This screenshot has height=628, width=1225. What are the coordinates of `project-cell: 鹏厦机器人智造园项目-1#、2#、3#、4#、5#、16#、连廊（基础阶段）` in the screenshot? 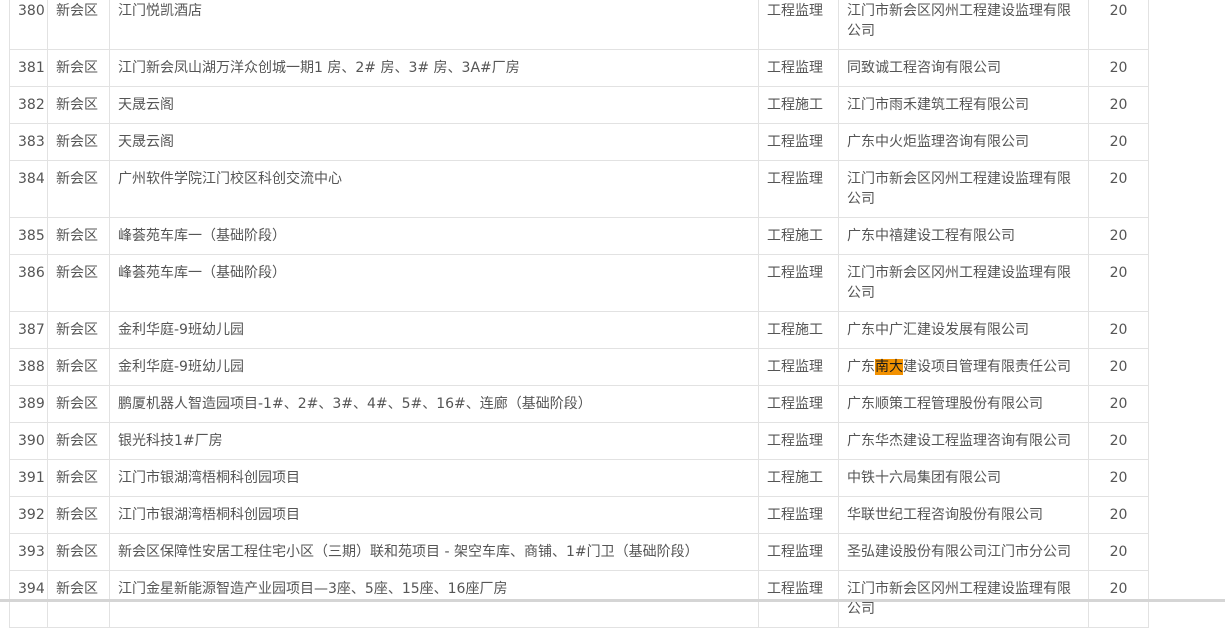 It's located at (434, 404).